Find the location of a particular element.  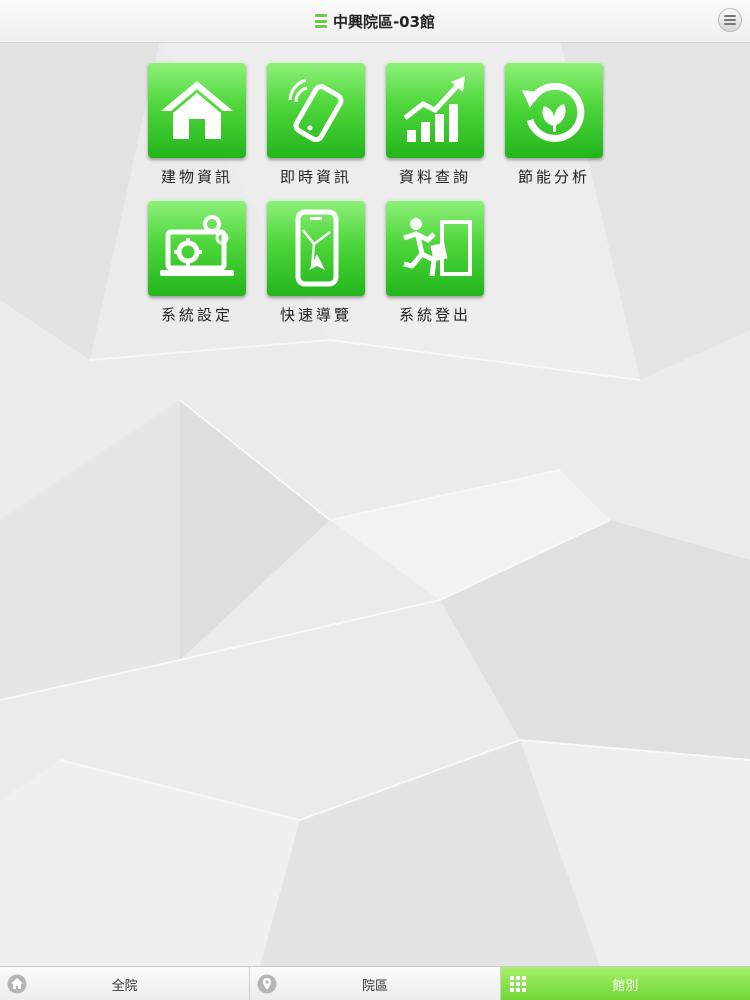

tile-system-settings: 系統設定 is located at coordinates (197, 262).